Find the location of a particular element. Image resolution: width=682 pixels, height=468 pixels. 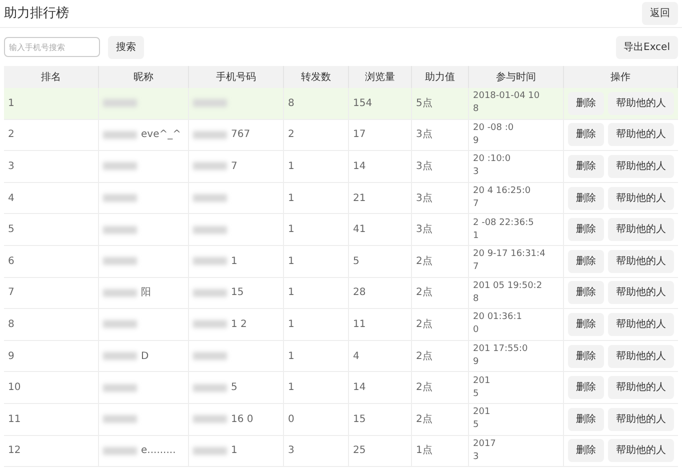

export-button: 导出Excel is located at coordinates (647, 47).